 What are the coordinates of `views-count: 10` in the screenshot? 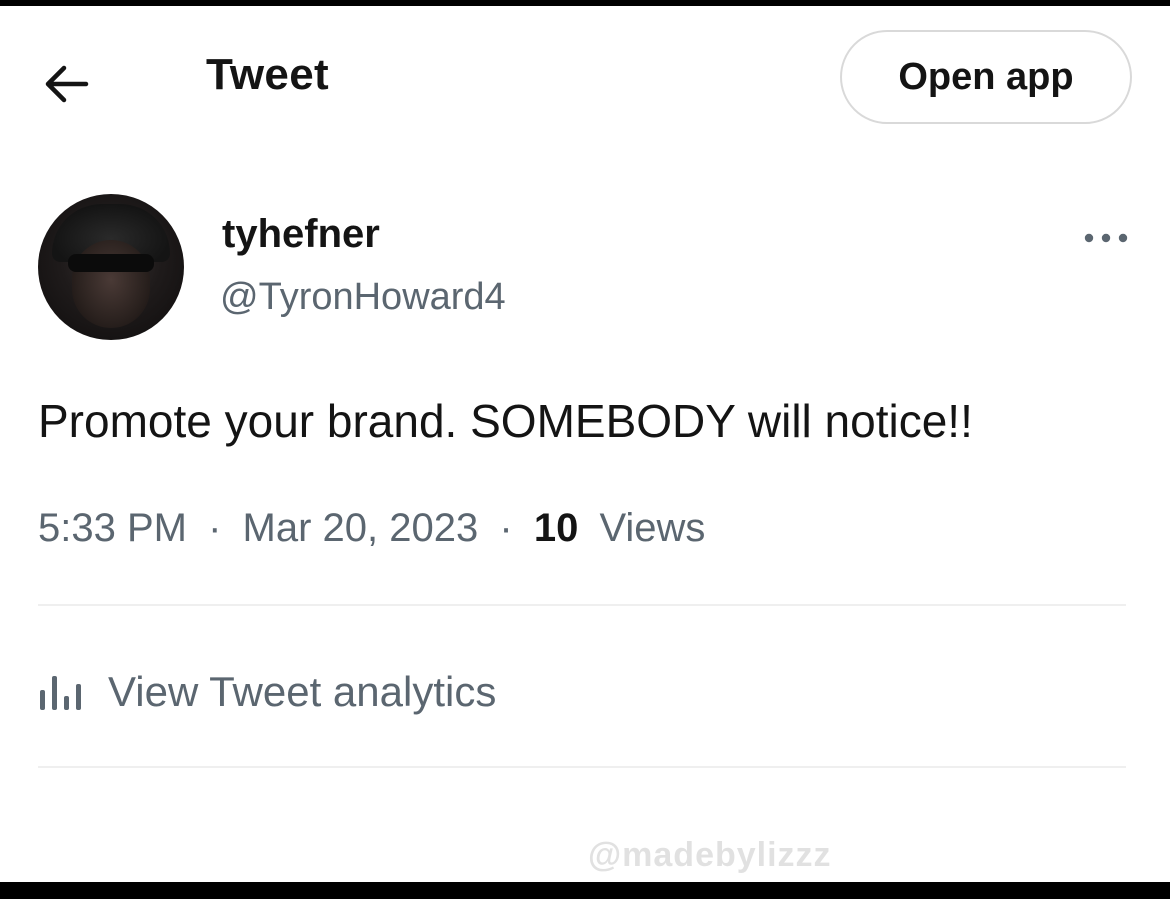 It's located at (556, 528).